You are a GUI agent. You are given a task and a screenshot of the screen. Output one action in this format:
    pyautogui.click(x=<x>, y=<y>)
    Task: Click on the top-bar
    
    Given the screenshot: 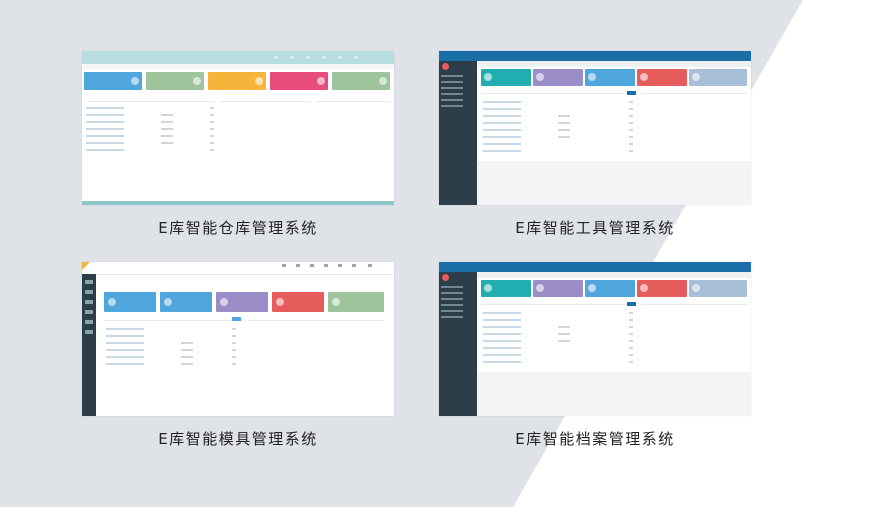 What is the action you would take?
    pyautogui.click(x=595, y=267)
    